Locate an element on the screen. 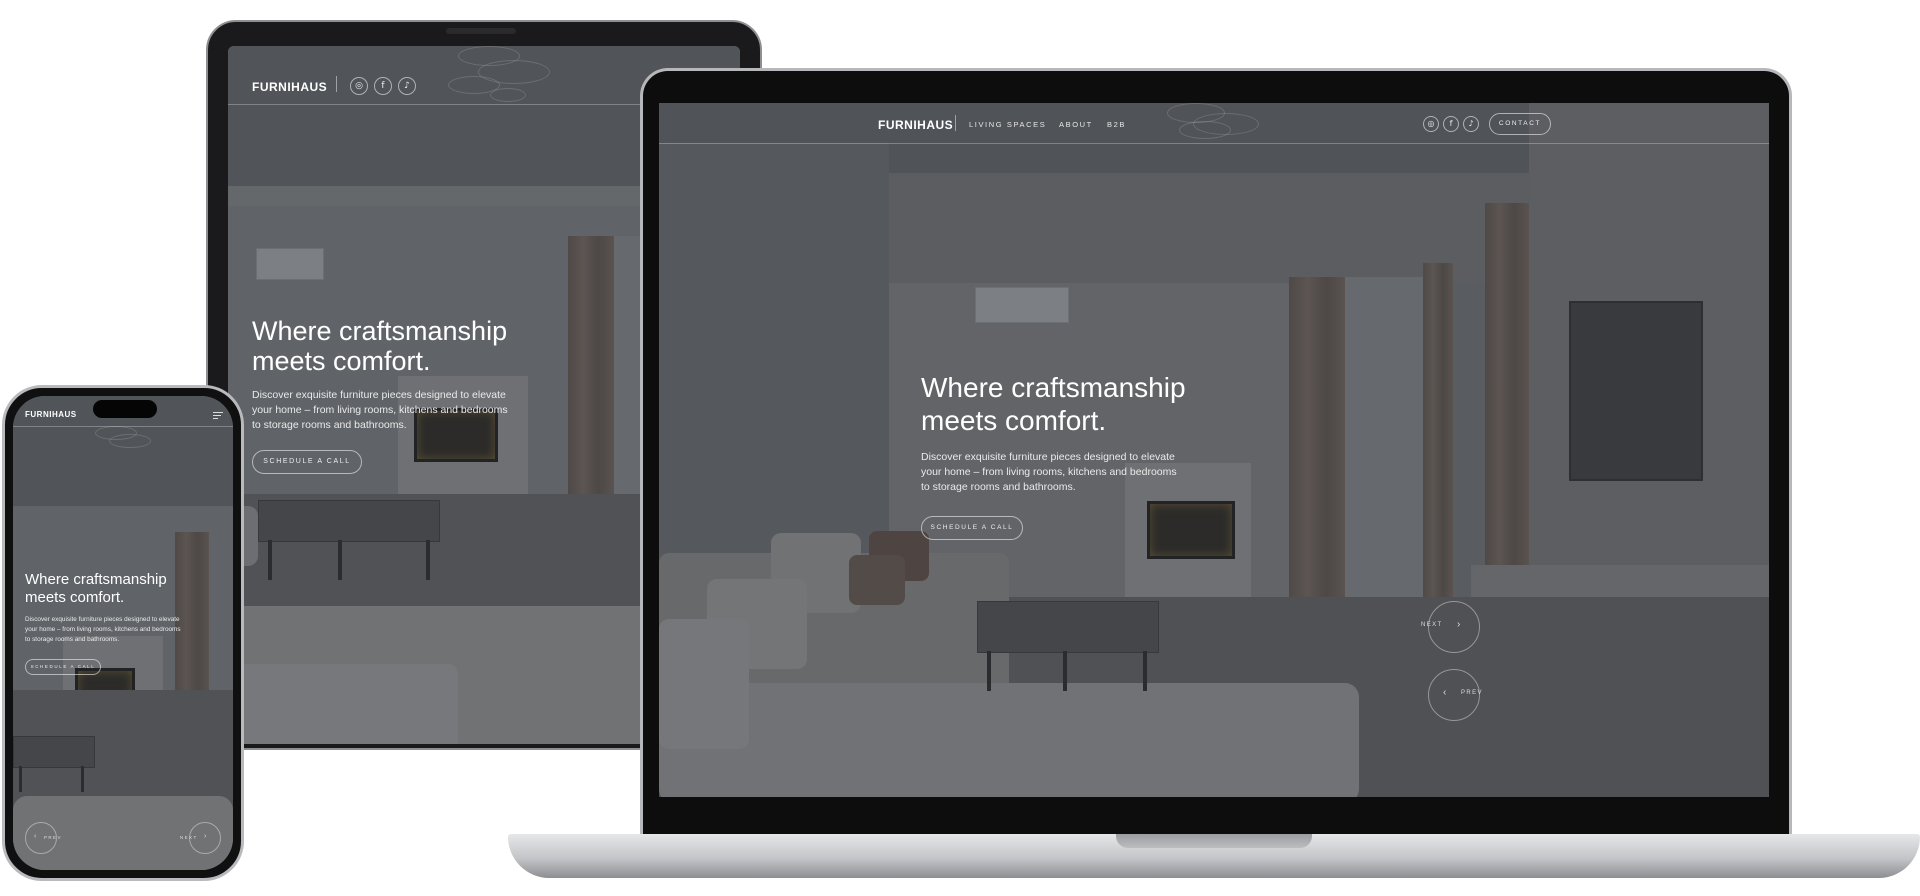  phone-chevron-left-icon: ‹ is located at coordinates (36, 836).